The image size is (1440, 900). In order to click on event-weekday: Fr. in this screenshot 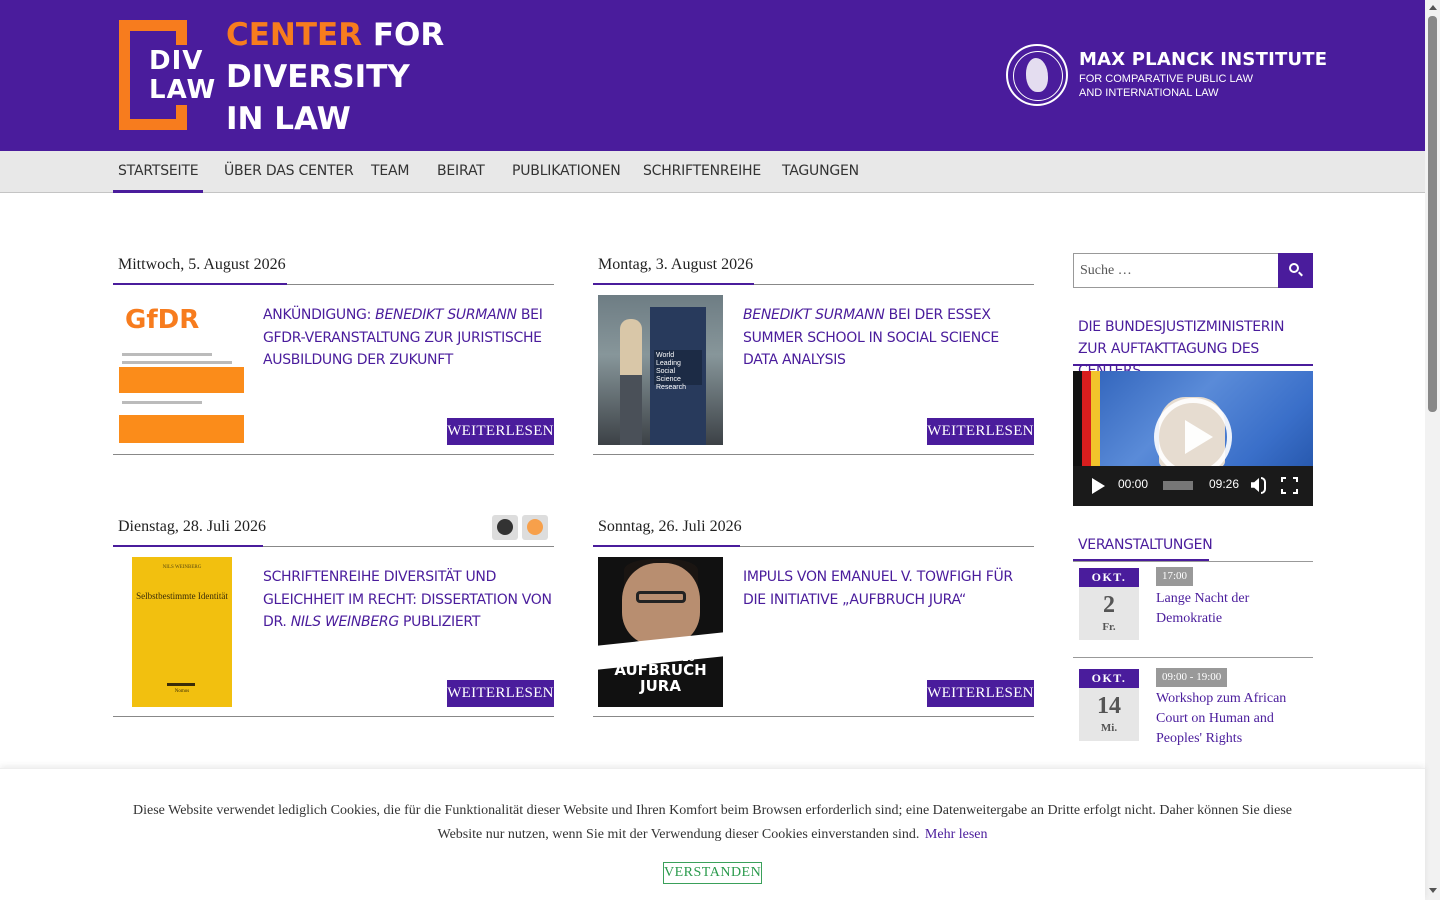, I will do `click(1109, 627)`.